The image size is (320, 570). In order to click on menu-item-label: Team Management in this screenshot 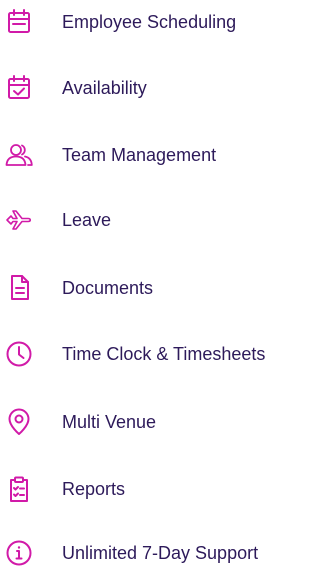, I will do `click(139, 155)`.